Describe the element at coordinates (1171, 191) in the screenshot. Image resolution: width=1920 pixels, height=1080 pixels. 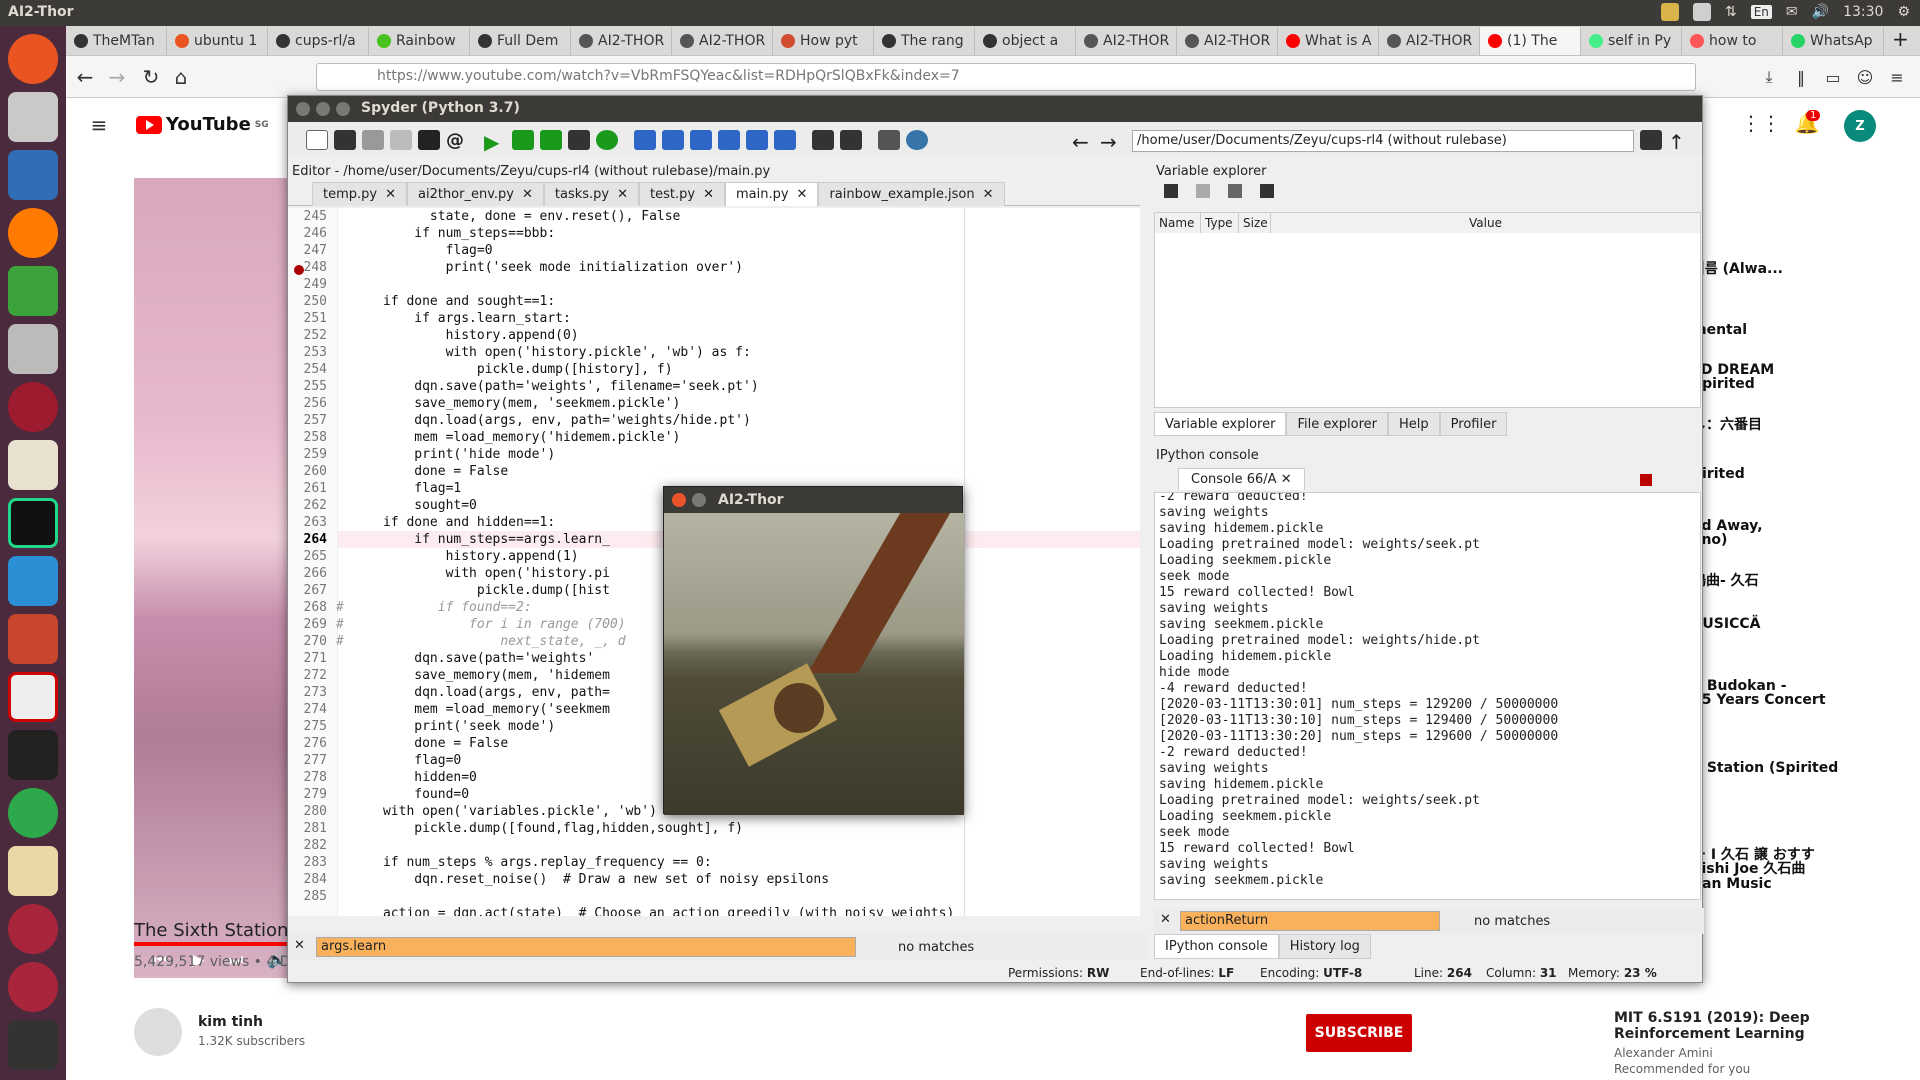
I see `import-data-icon` at that location.